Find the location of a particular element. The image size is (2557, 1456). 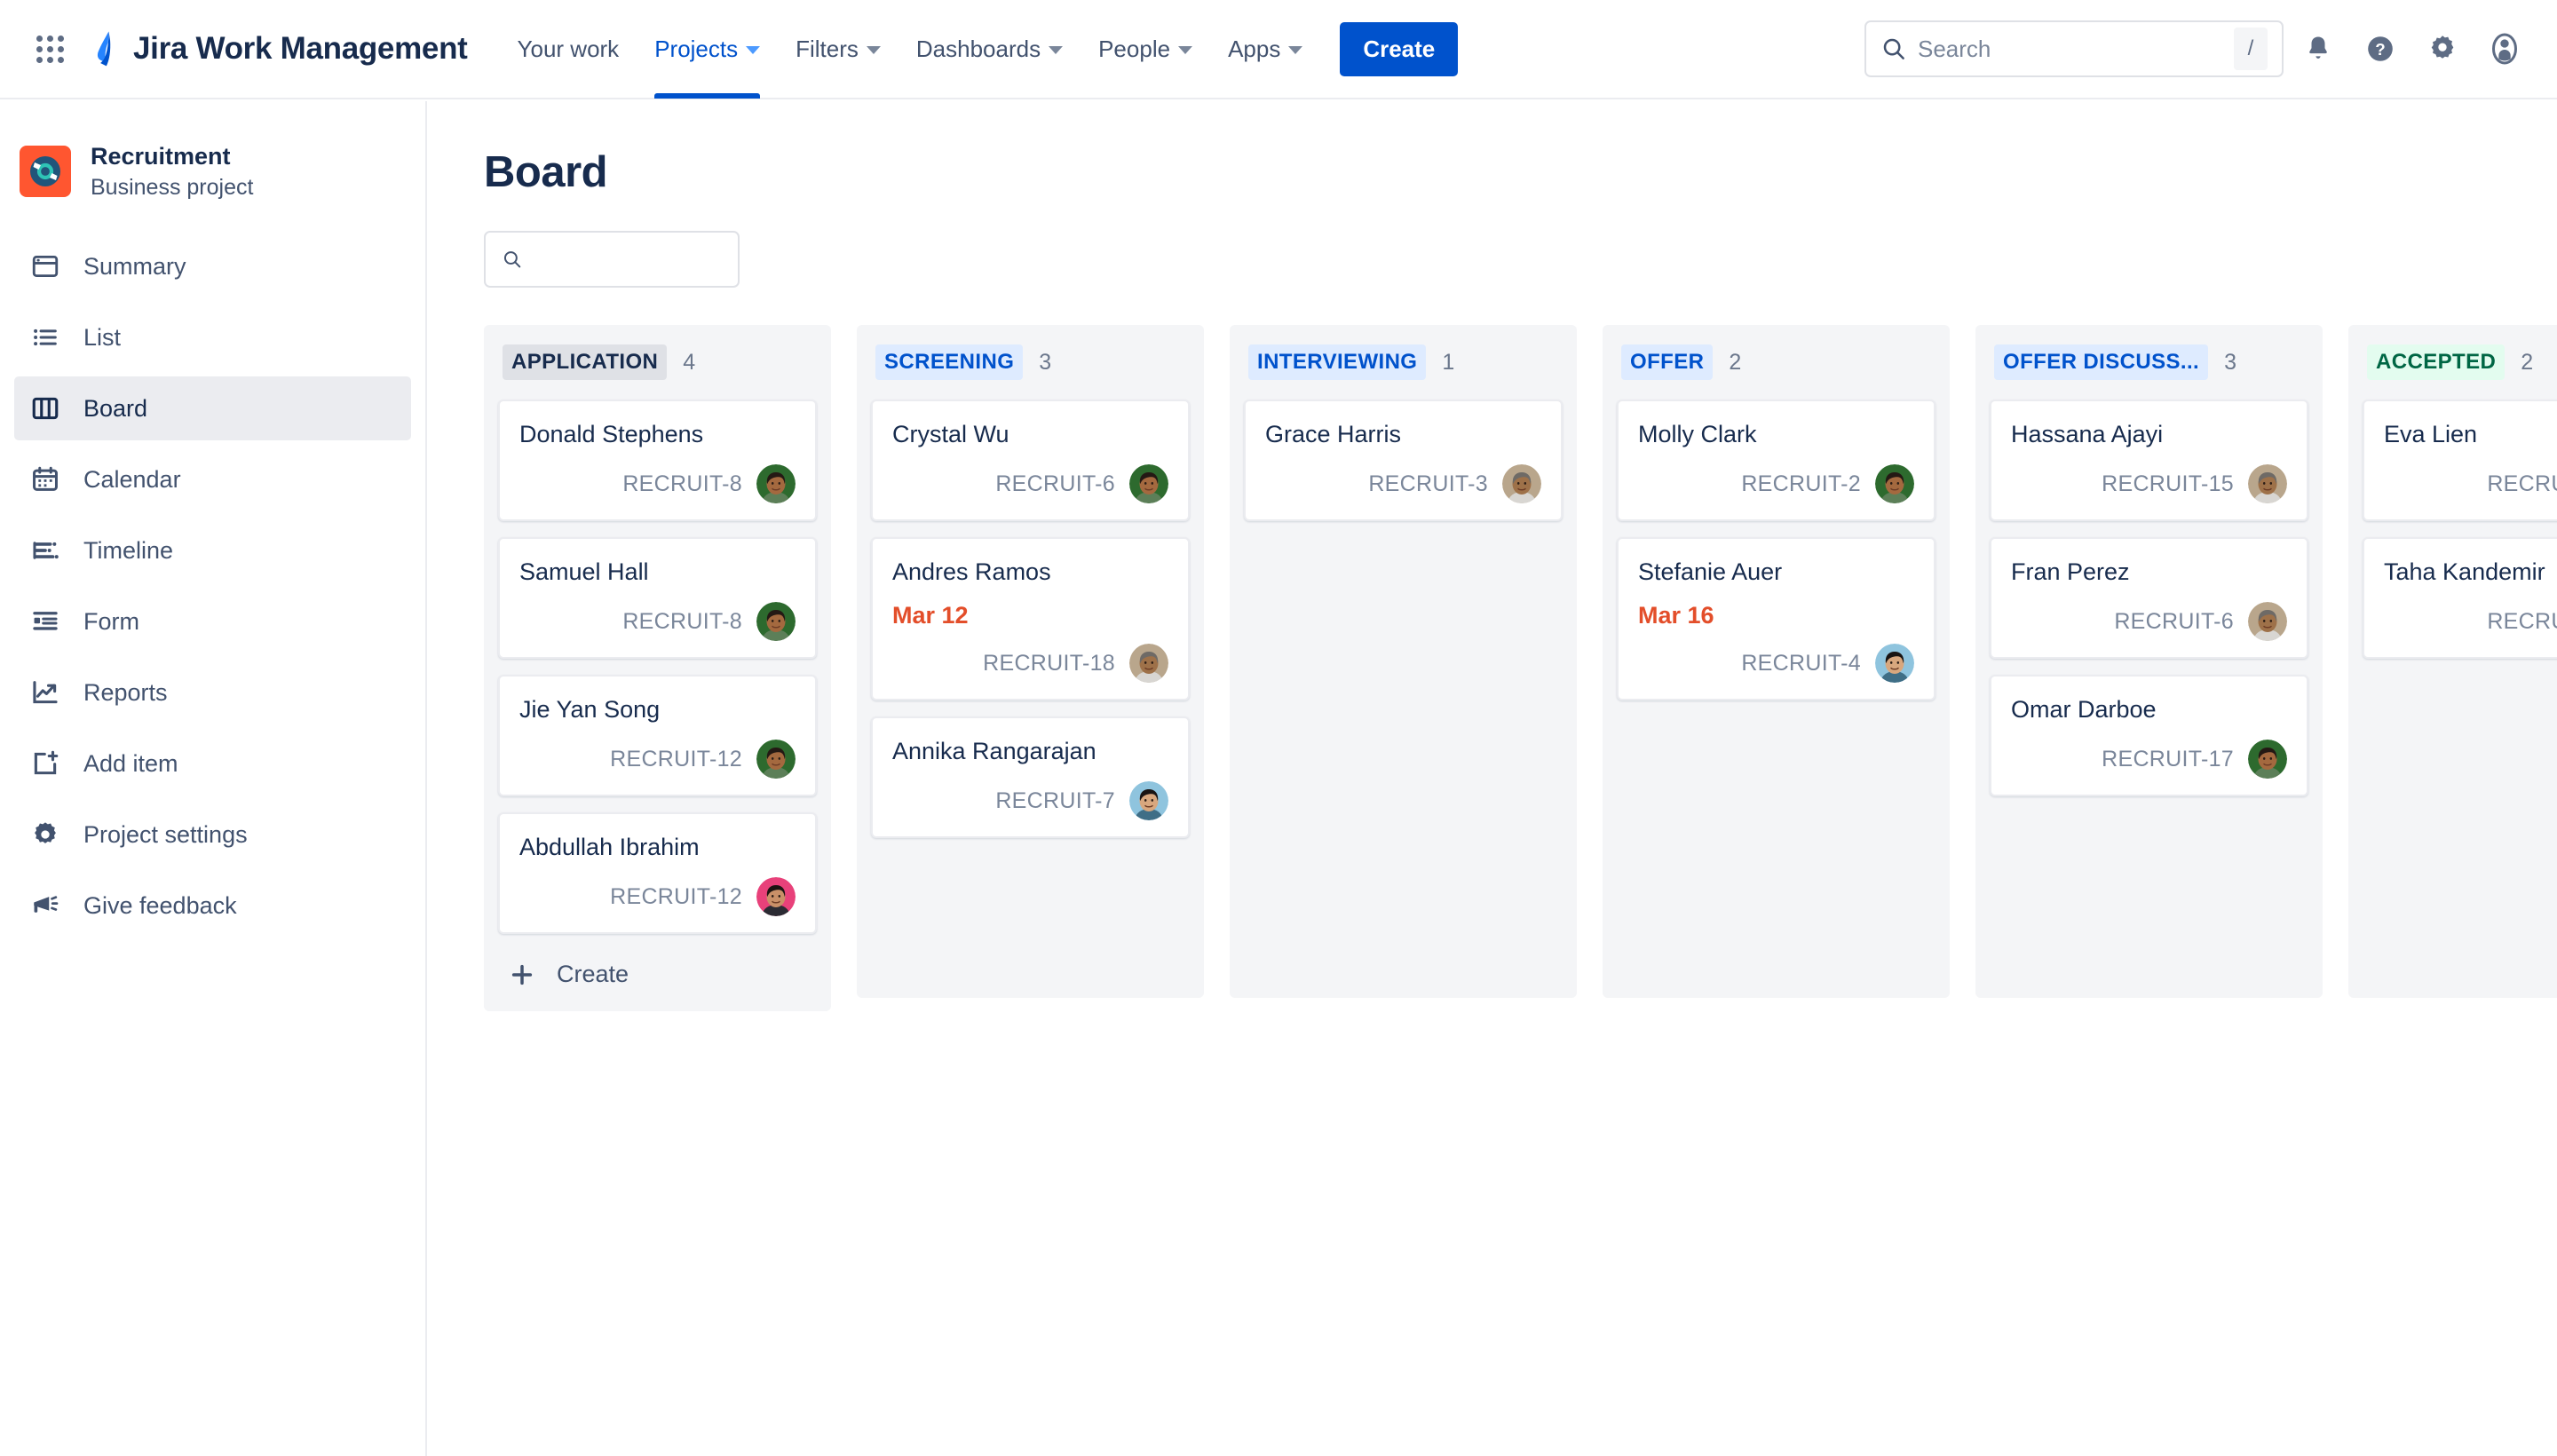

nav-item-label: Your work is located at coordinates (568, 48).